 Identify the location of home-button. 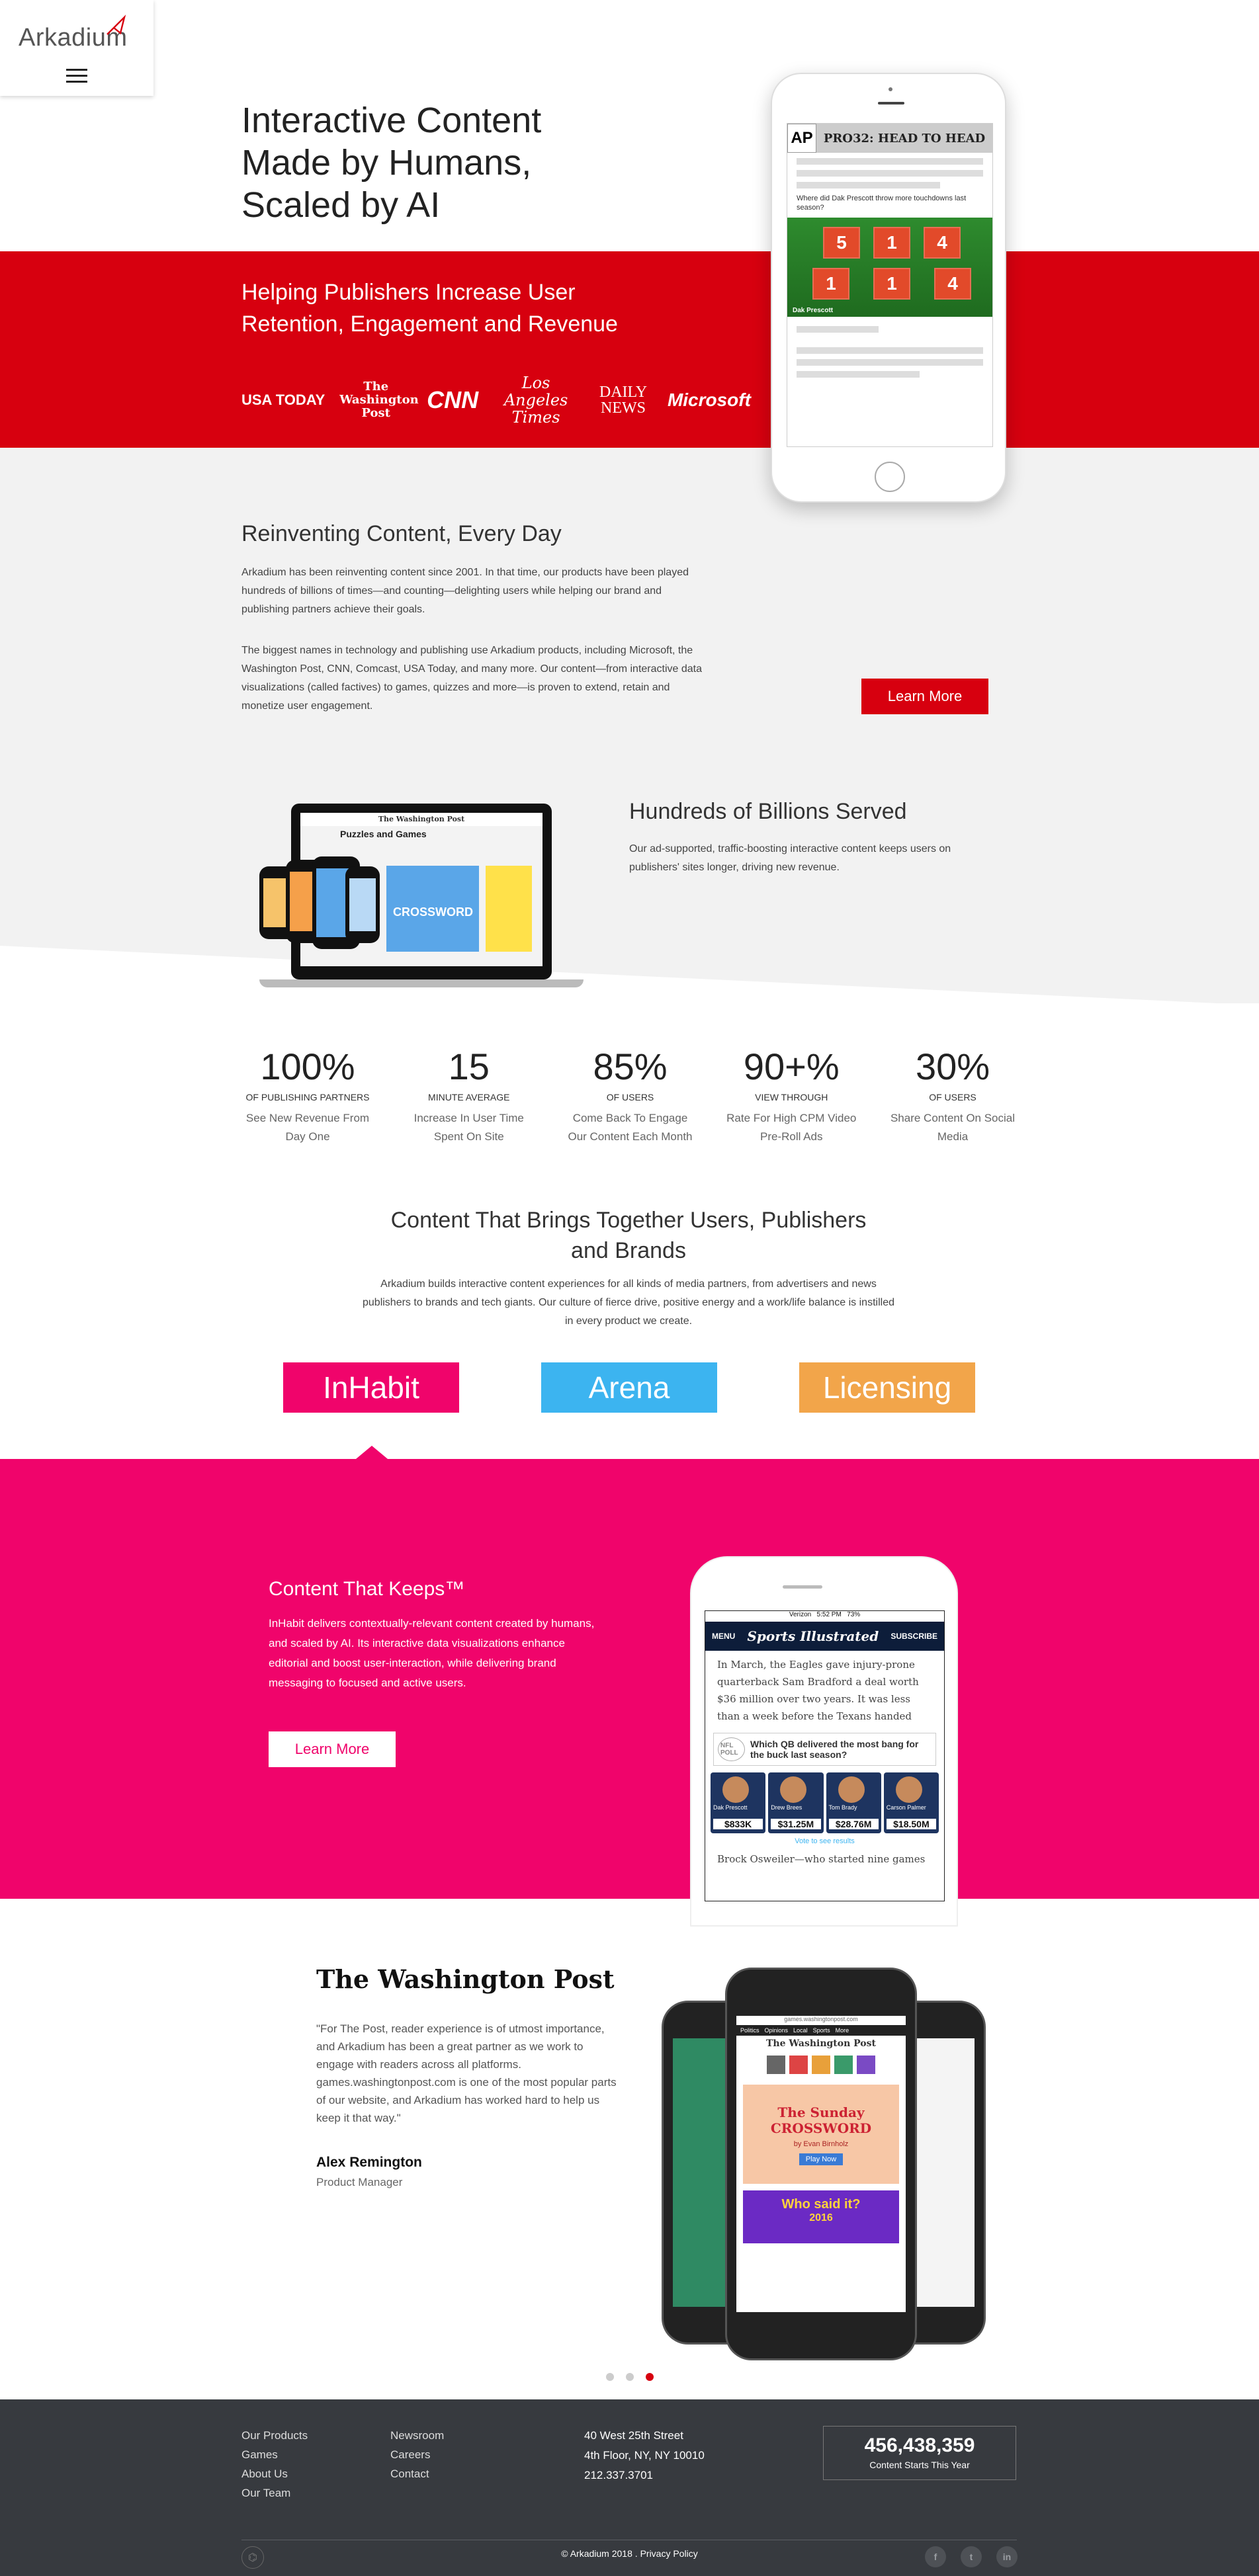
(890, 477).